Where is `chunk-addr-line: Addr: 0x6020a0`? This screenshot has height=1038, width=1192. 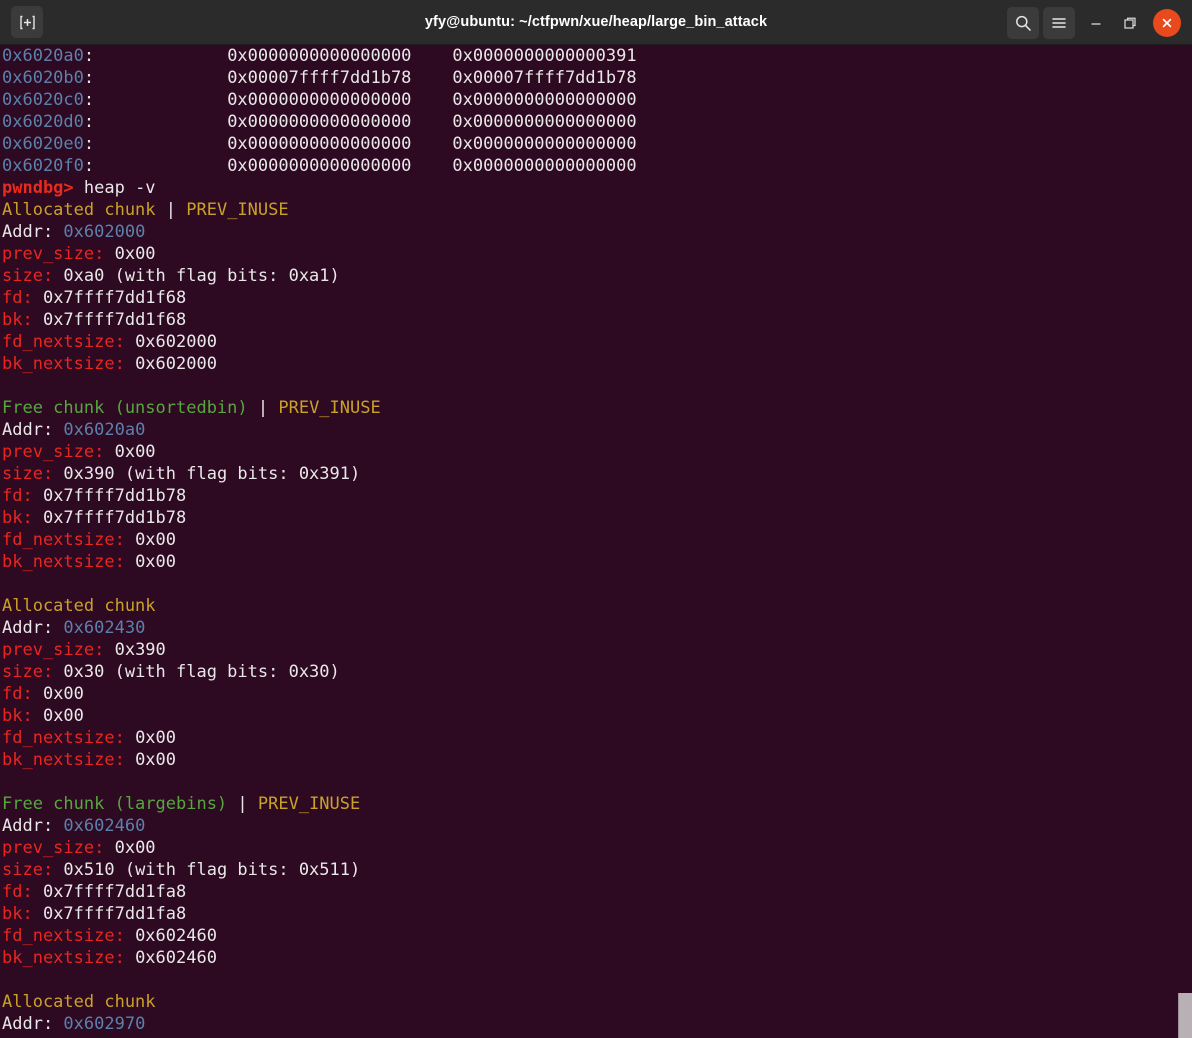 chunk-addr-line: Addr: 0x6020a0 is located at coordinates (597, 430).